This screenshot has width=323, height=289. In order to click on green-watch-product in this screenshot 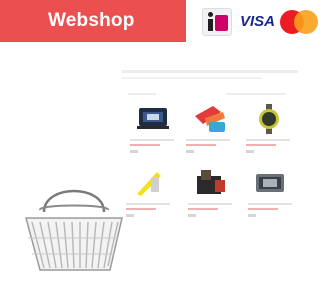, I will do `click(269, 133)`.